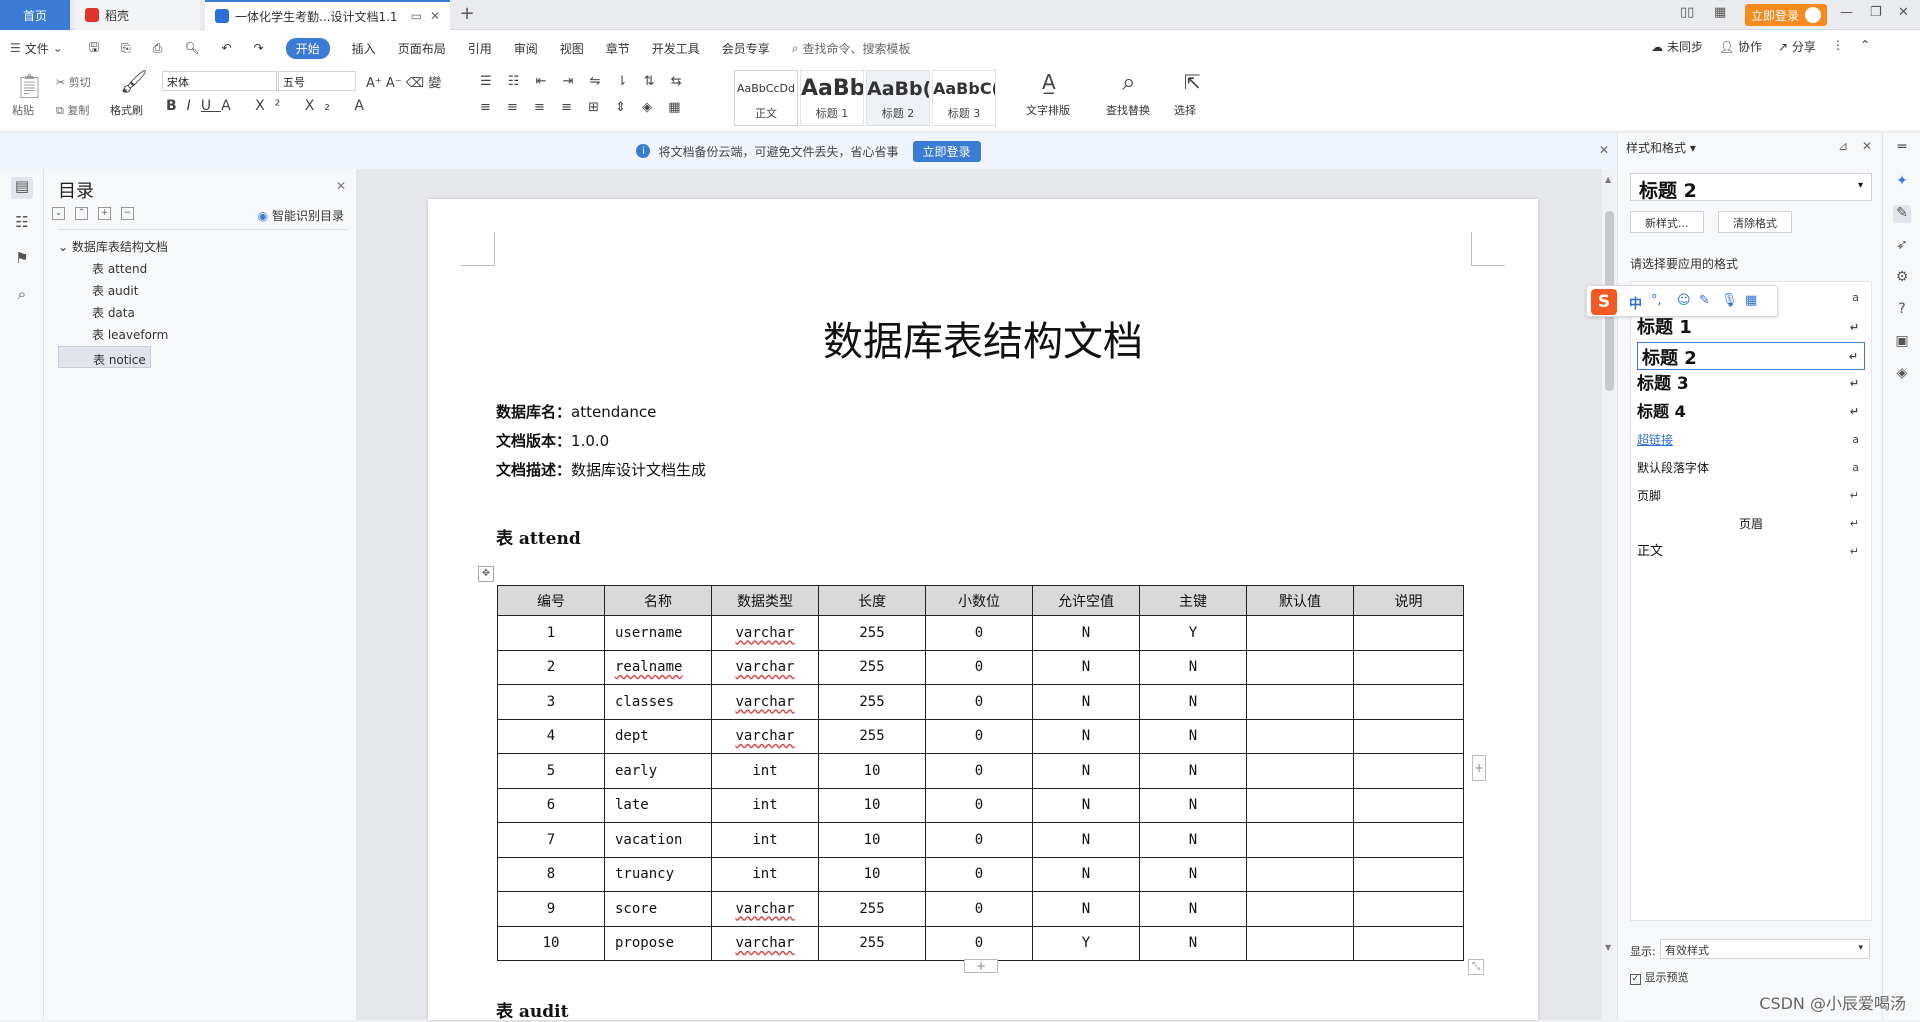  I want to click on style-normal: AaBbCcDd 正文, so click(766, 98).